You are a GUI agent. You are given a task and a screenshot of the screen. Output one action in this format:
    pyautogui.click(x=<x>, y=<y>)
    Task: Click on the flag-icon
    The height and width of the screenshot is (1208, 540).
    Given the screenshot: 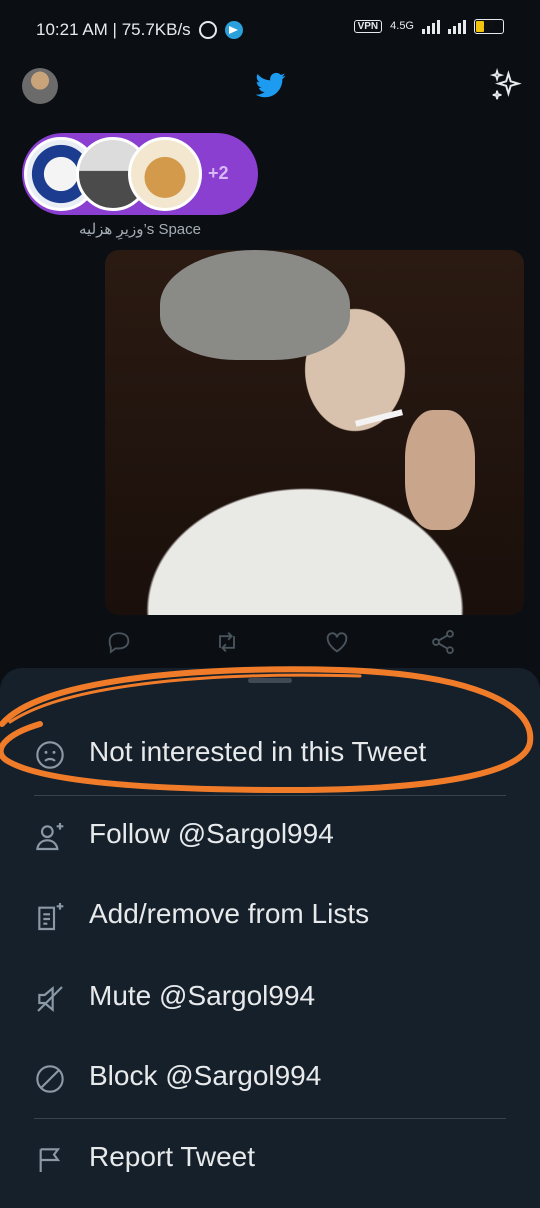 What is the action you would take?
    pyautogui.click(x=50, y=1160)
    